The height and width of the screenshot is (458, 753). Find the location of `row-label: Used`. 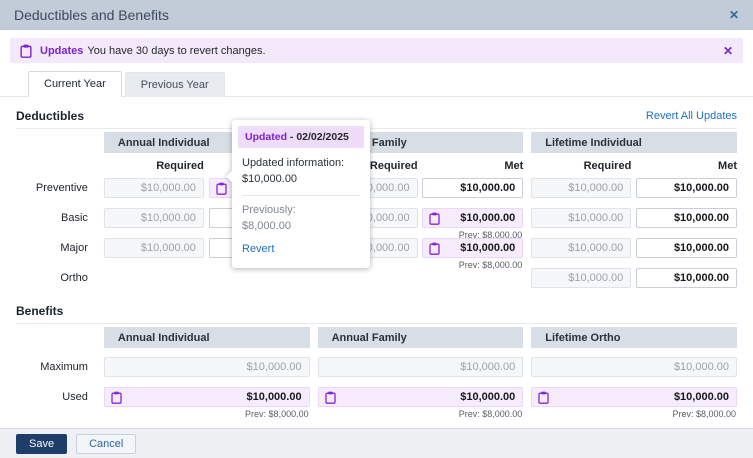

row-label: Used is located at coordinates (75, 397).